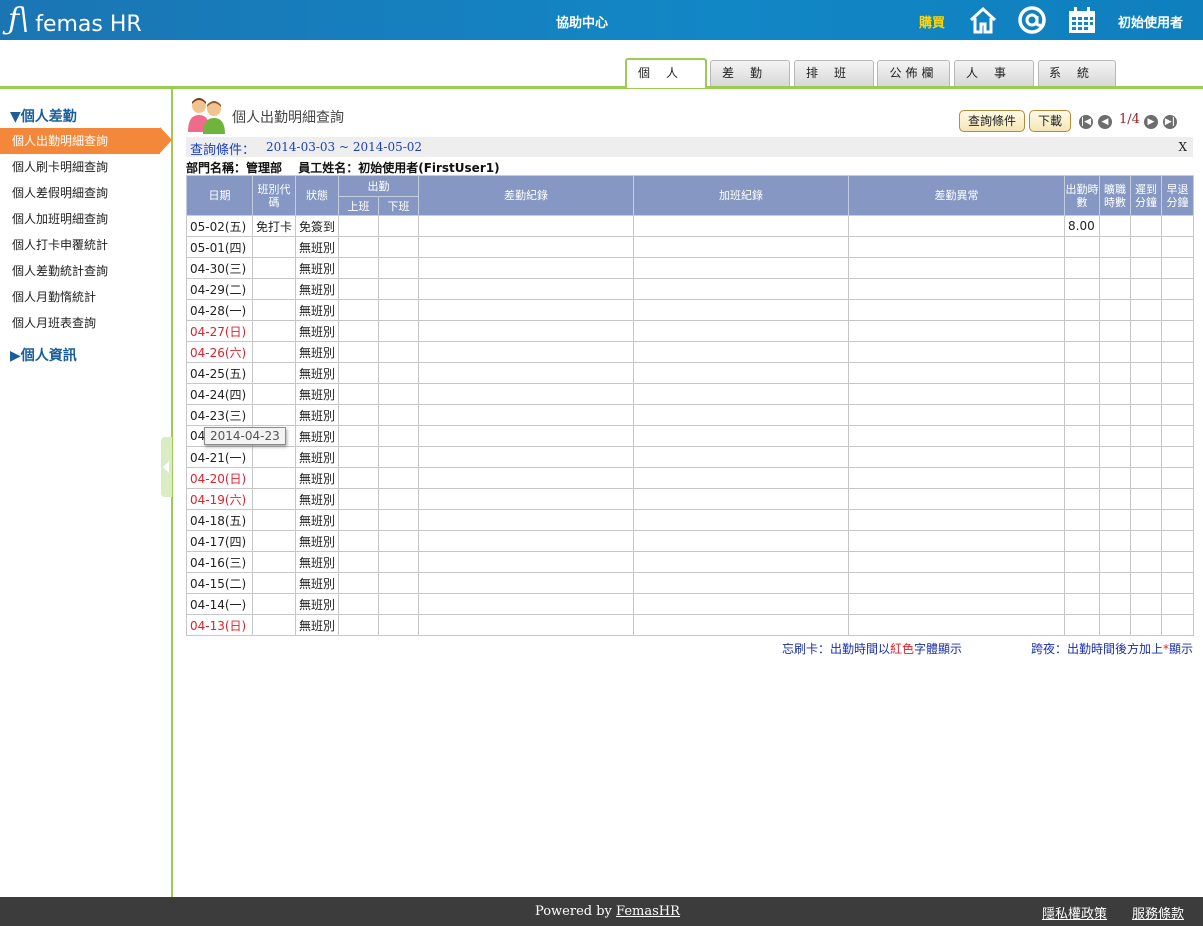 This screenshot has width=1203, height=926. I want to click on tab-shift: 排班, so click(834, 73).